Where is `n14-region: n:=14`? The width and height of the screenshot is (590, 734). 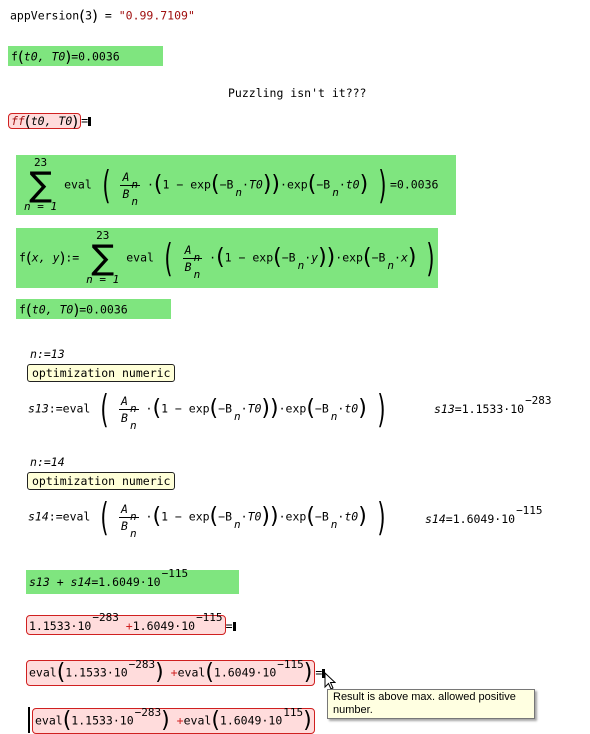
n14-region: n:=14 is located at coordinates (47, 462).